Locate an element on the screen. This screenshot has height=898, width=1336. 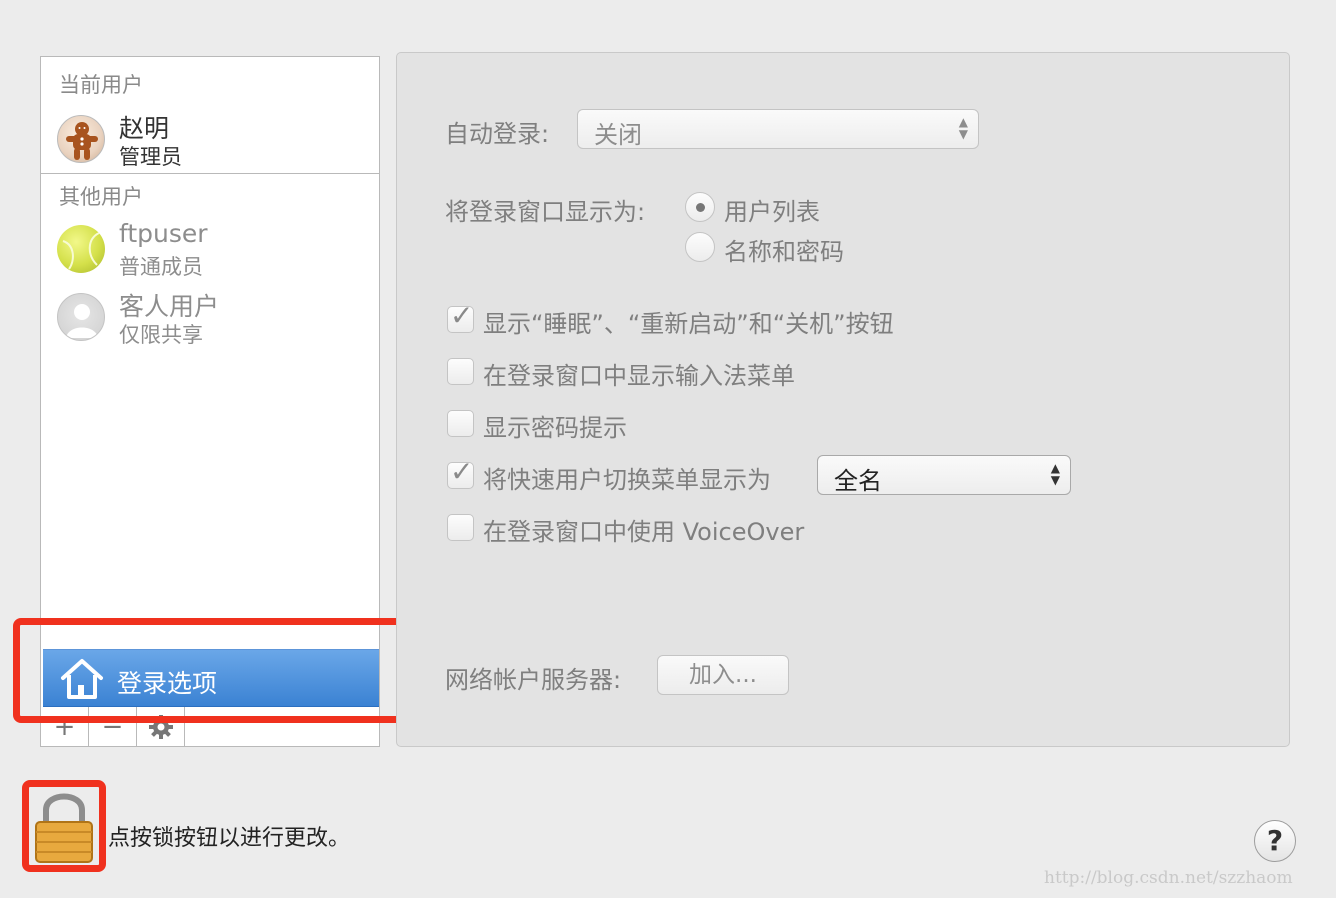
user-name: ftpuser is located at coordinates (163, 233).